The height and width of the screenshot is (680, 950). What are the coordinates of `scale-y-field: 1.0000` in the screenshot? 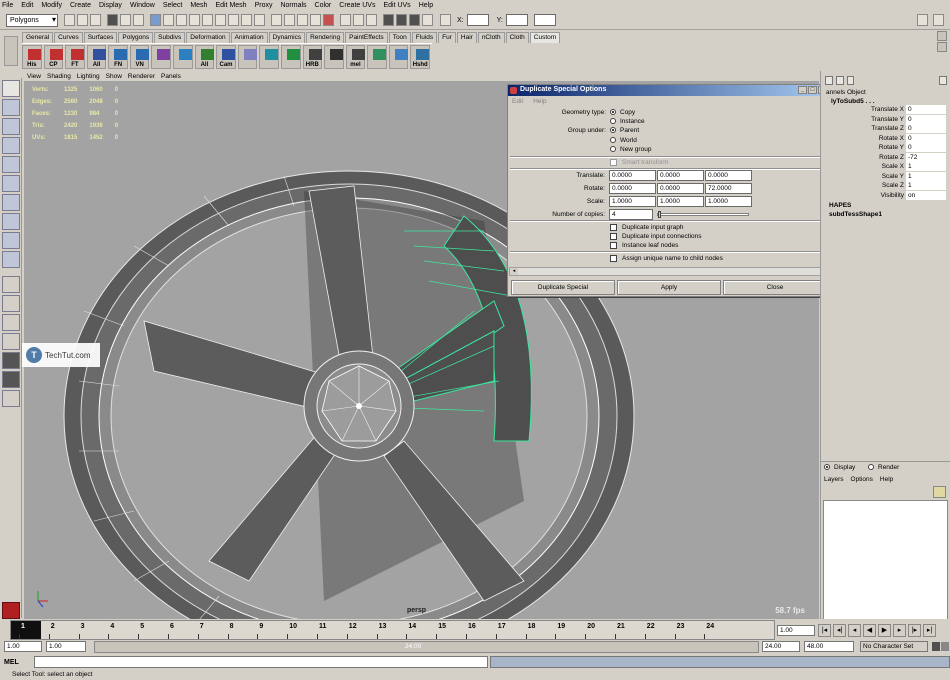 It's located at (680, 201).